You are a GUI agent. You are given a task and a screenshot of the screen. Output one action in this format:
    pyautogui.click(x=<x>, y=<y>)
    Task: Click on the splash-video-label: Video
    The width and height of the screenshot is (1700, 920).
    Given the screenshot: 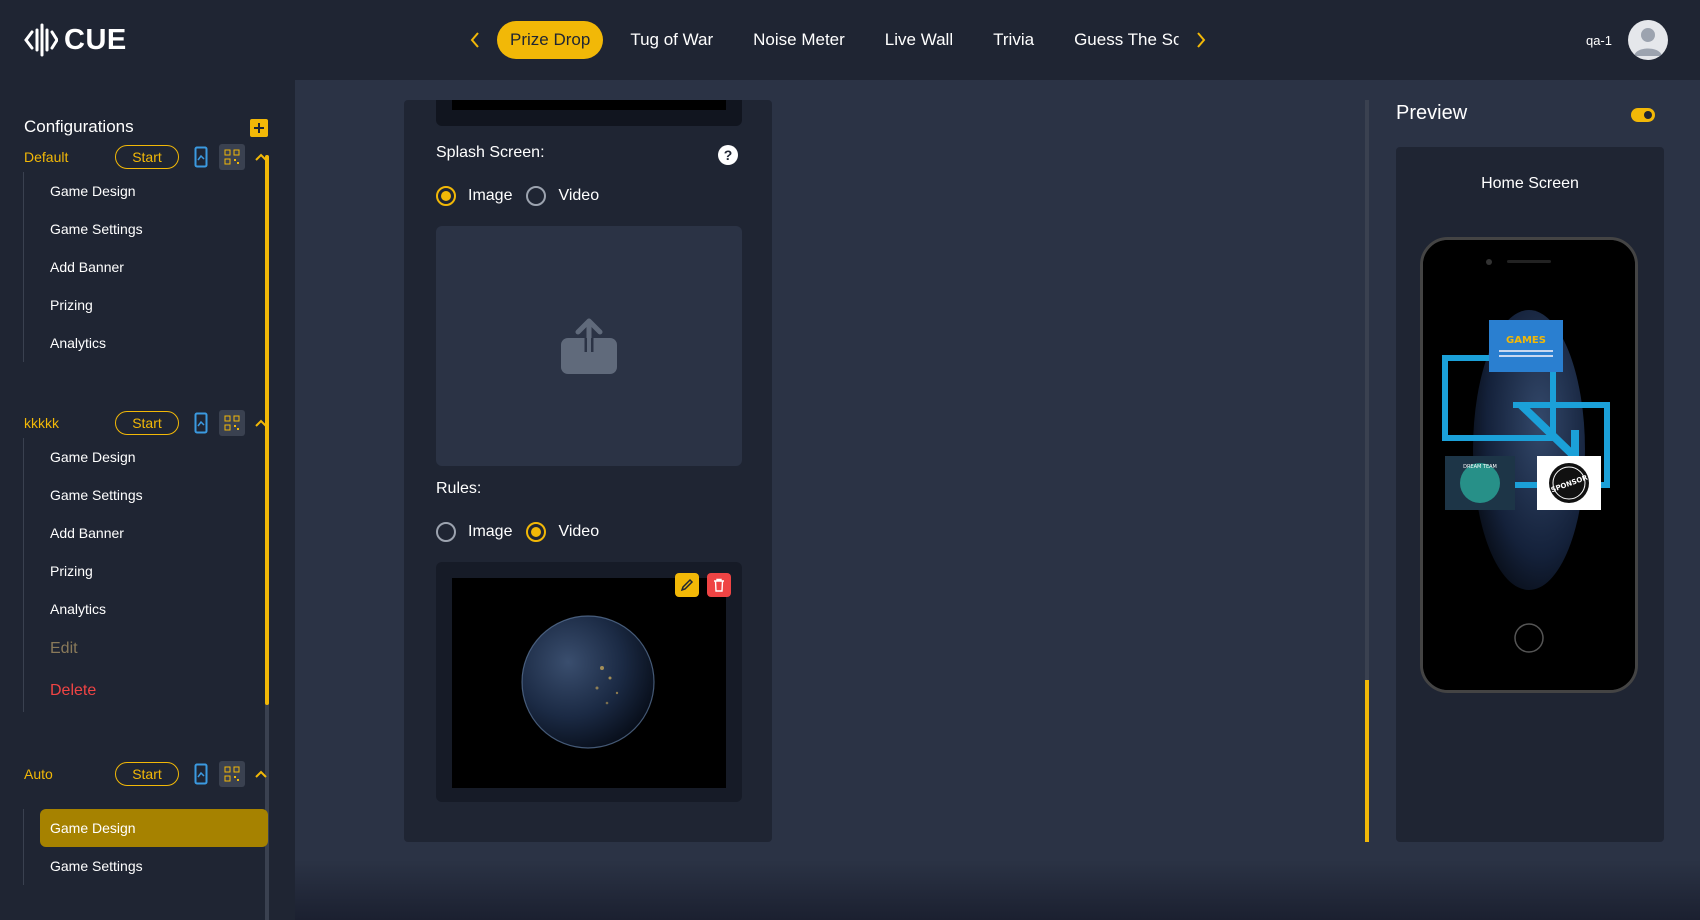 What is the action you would take?
    pyautogui.click(x=578, y=196)
    